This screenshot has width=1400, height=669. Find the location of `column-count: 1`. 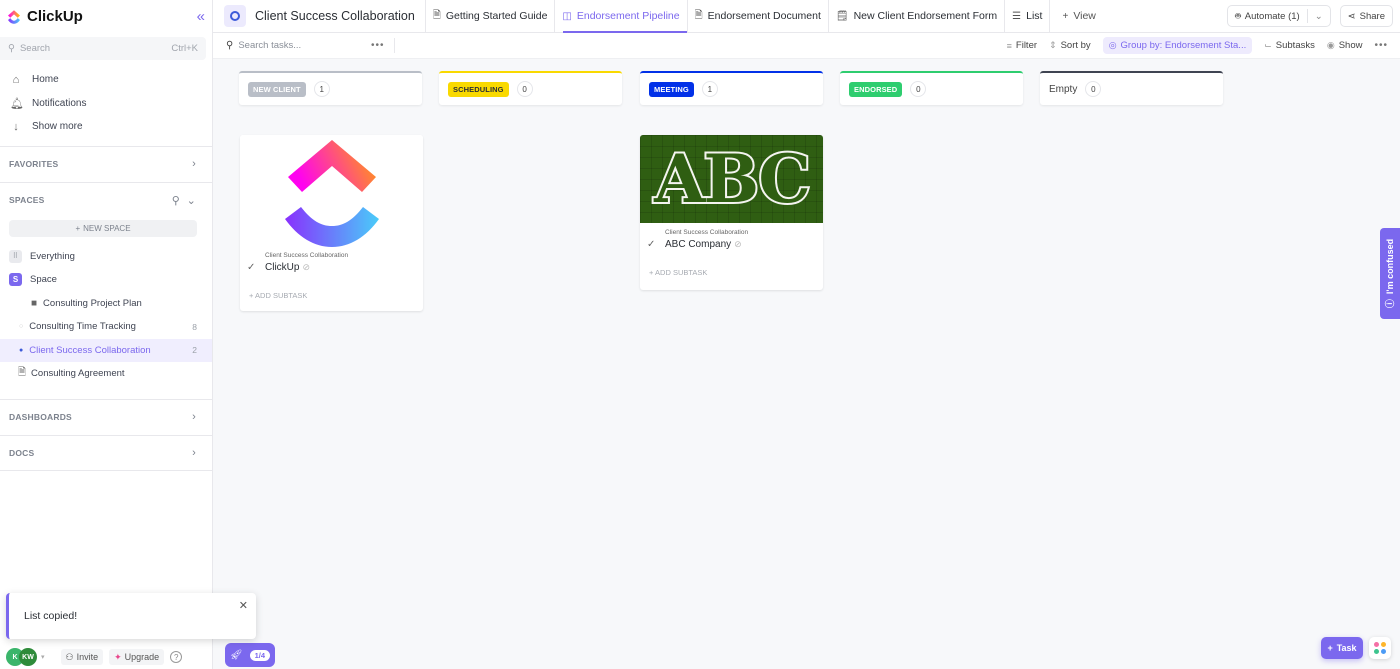

column-count: 1 is located at coordinates (321, 89).